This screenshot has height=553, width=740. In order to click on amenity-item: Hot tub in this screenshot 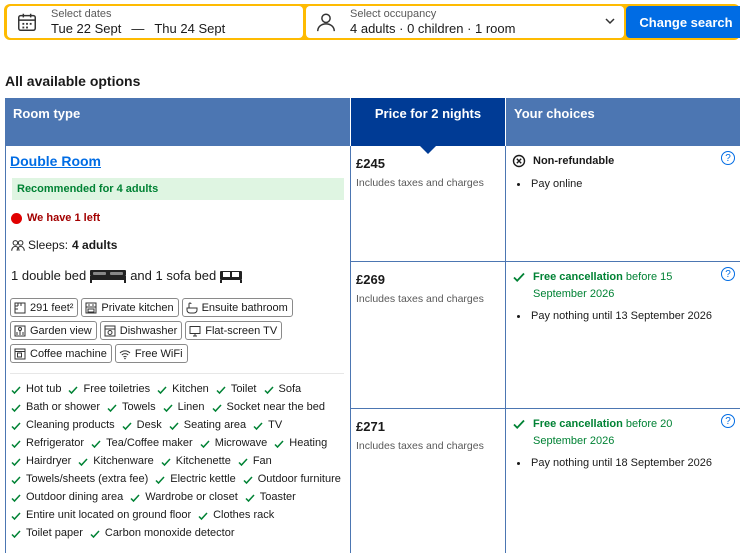, I will do `click(36, 389)`.